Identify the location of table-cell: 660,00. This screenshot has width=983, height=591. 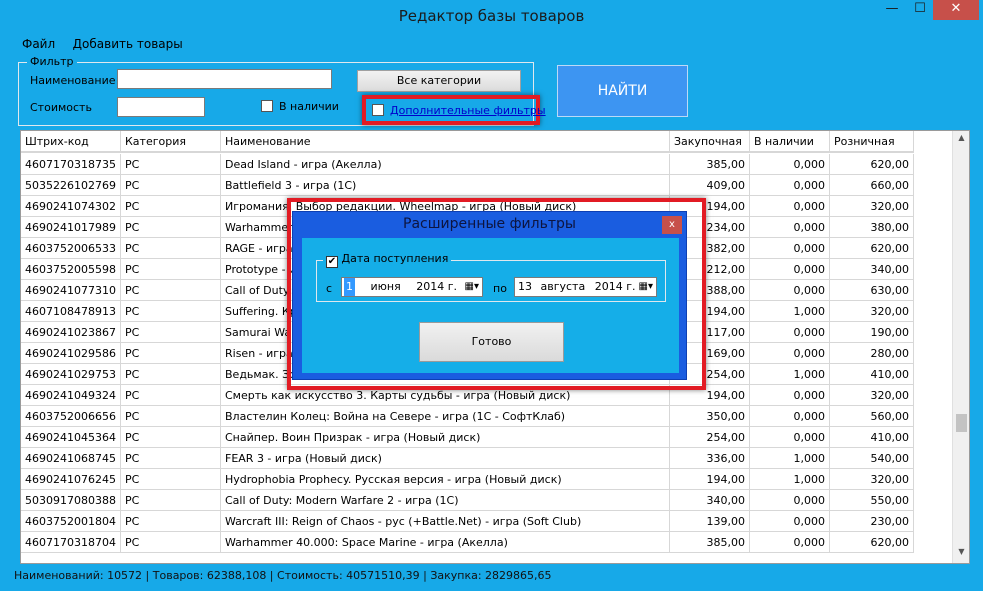
(872, 185).